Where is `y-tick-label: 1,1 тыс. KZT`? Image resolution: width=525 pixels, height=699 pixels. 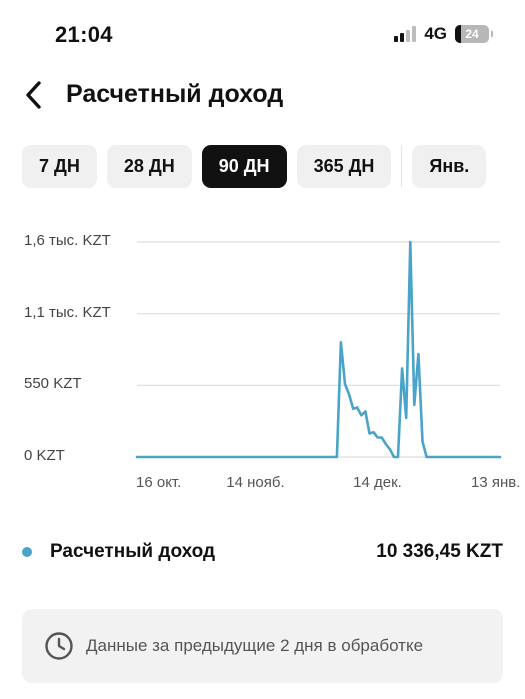
y-tick-label: 1,1 тыс. KZT is located at coordinates (67, 312).